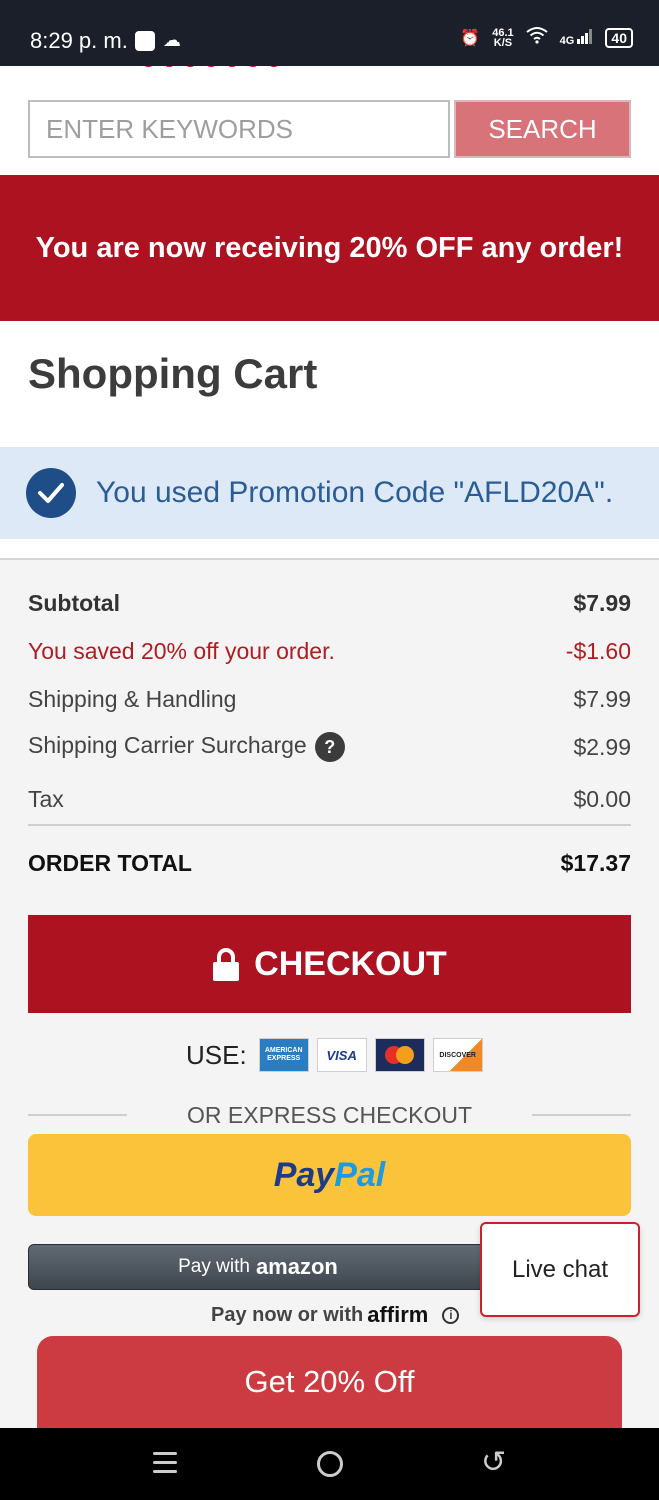  I want to click on paypal-logo-part2: Pal, so click(360, 1174).